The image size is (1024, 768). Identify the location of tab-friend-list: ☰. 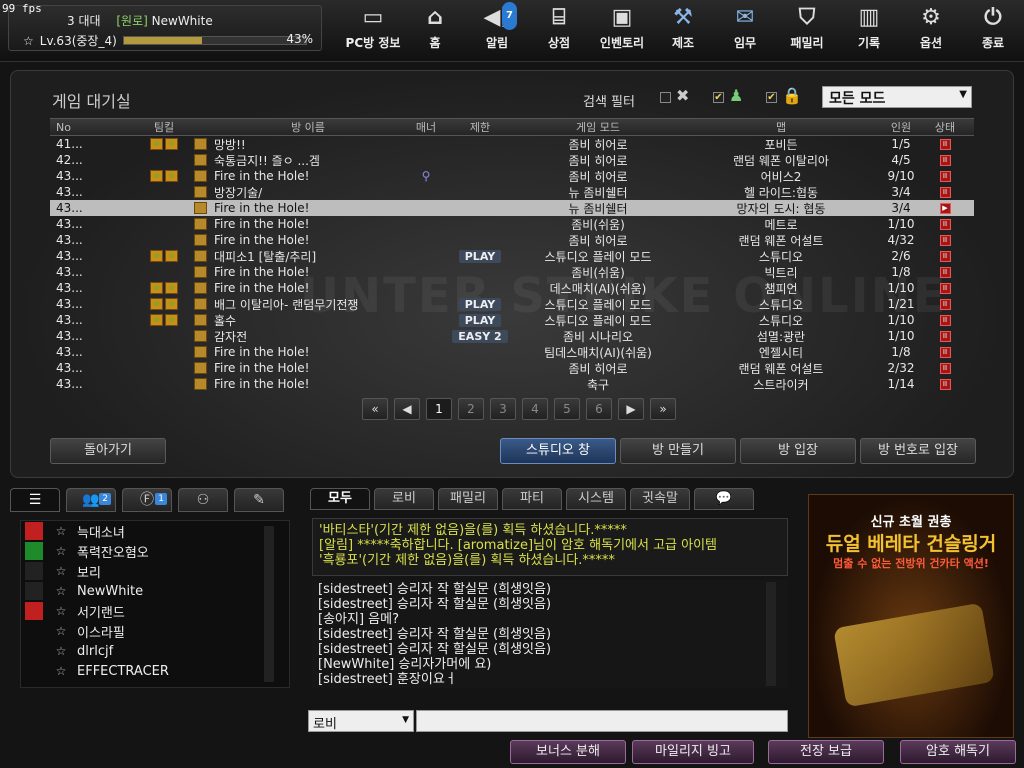
(35, 500).